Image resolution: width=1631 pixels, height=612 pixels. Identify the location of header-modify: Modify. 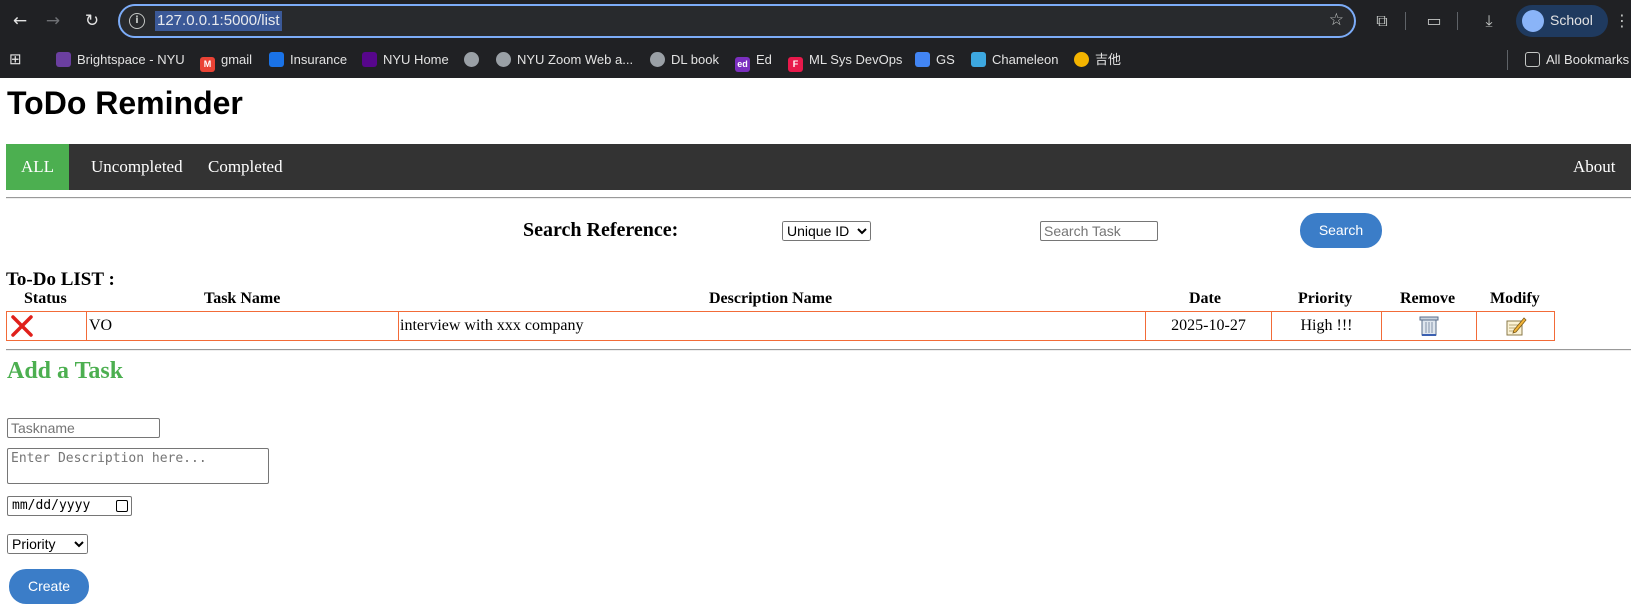
(1515, 298).